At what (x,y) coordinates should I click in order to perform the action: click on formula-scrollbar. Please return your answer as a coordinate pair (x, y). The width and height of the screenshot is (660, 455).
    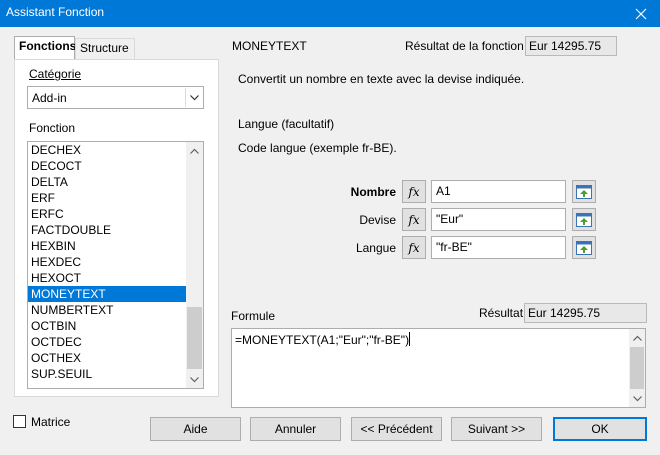
    Looking at the image, I should click on (637, 368).